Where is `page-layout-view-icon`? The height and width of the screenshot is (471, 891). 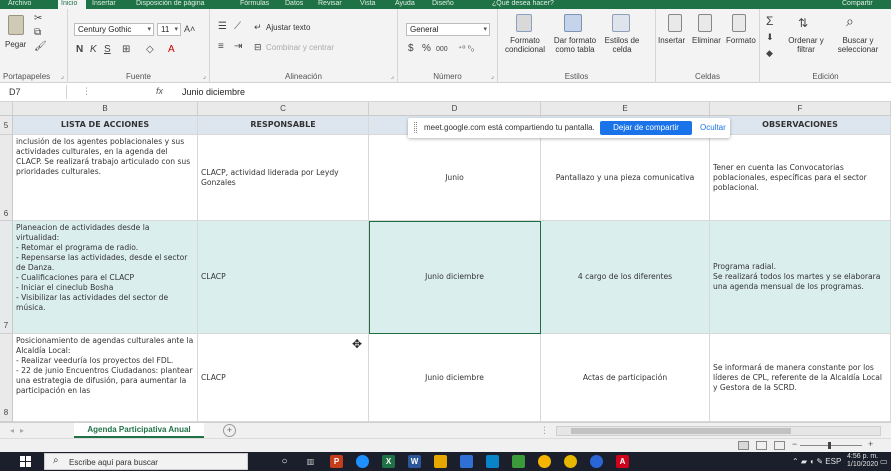
page-layout-view-icon is located at coordinates (761, 445).